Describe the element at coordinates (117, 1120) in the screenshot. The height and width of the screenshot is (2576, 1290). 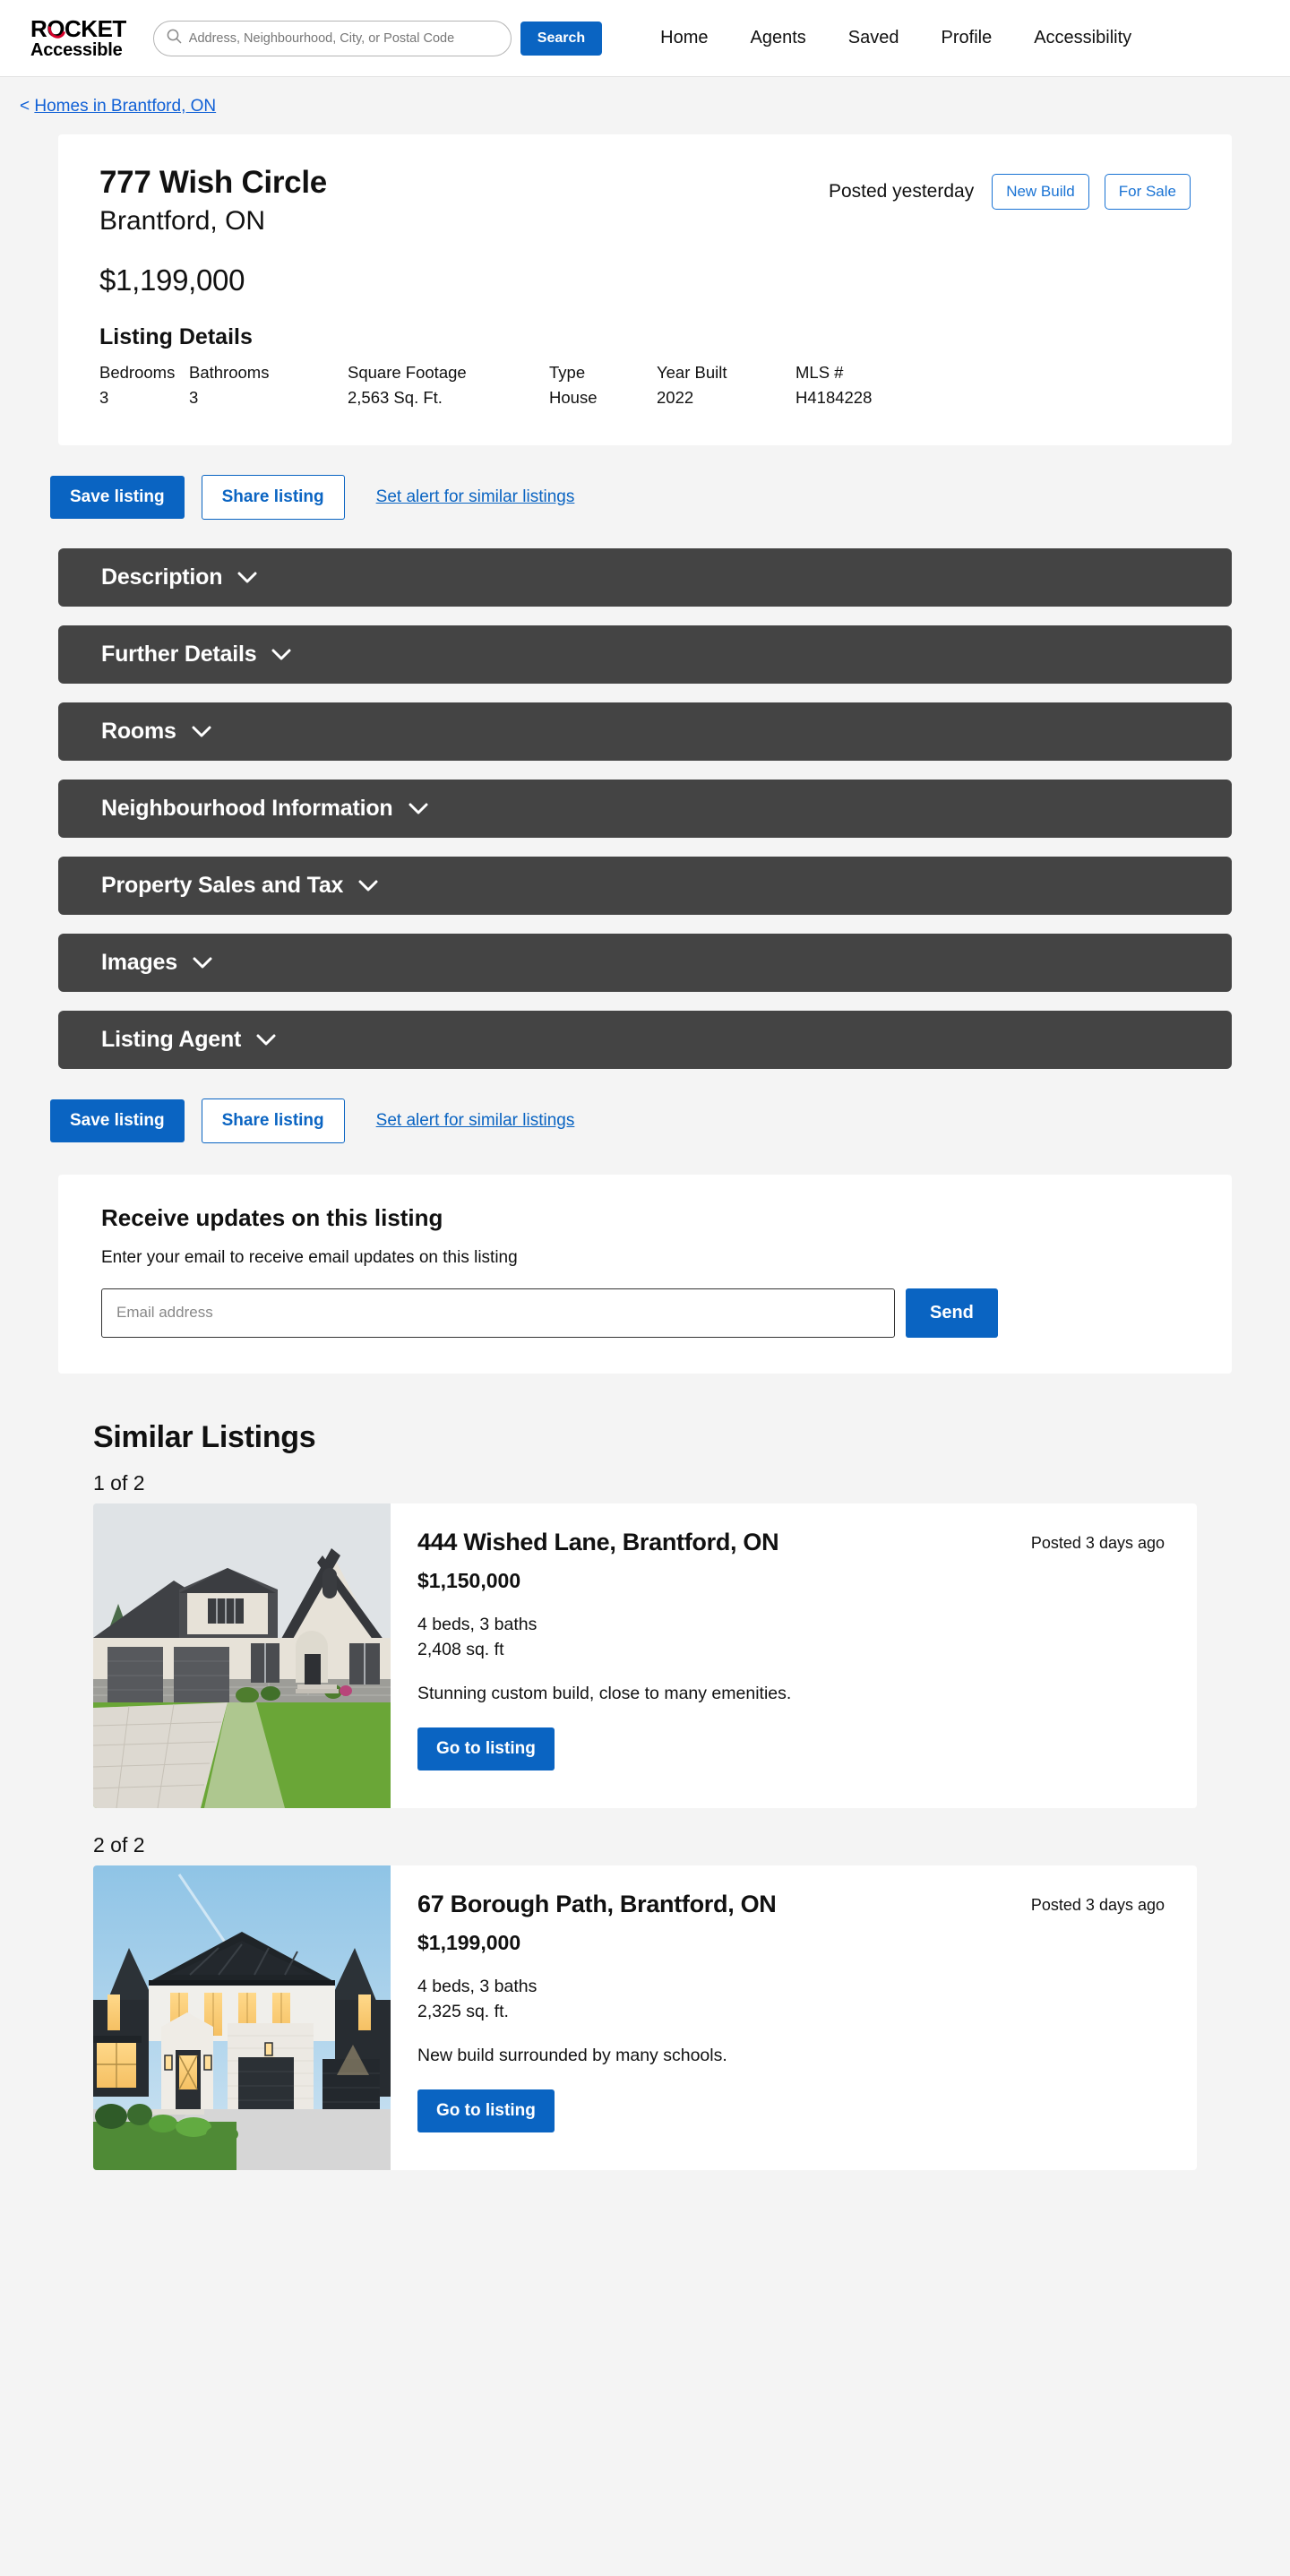
I see `save-listing-button-bottom: Save listing` at that location.